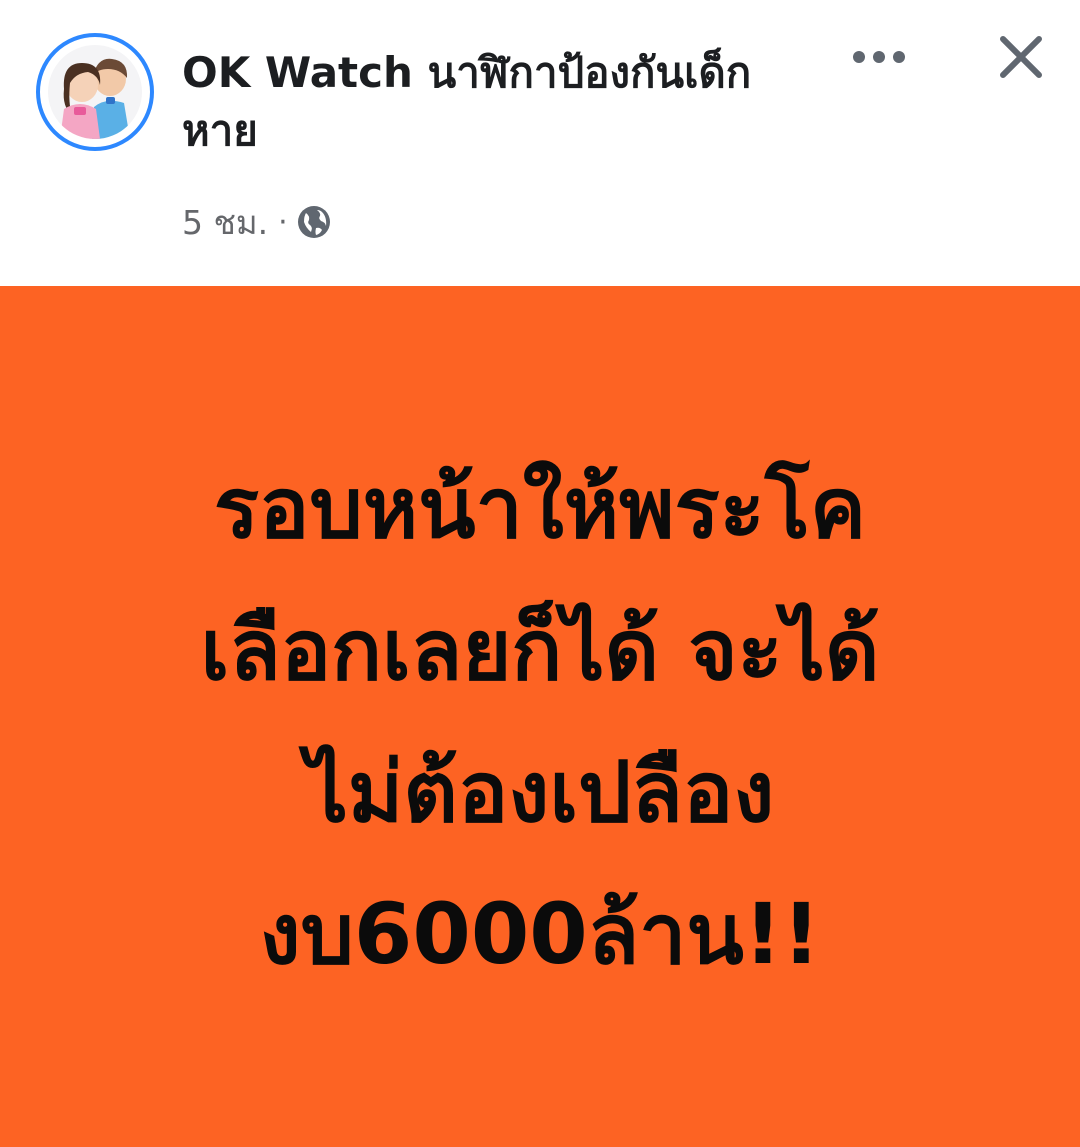  Describe the element at coordinates (540, 791) in the screenshot. I see `image-text-line: ไม่ต้องเปลือง` at that location.